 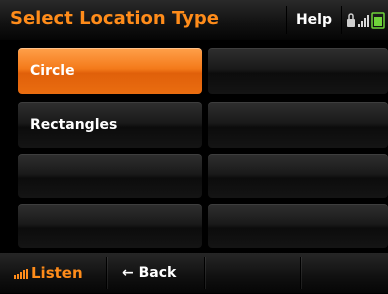 I want to click on lock-icon, so click(x=351, y=20).